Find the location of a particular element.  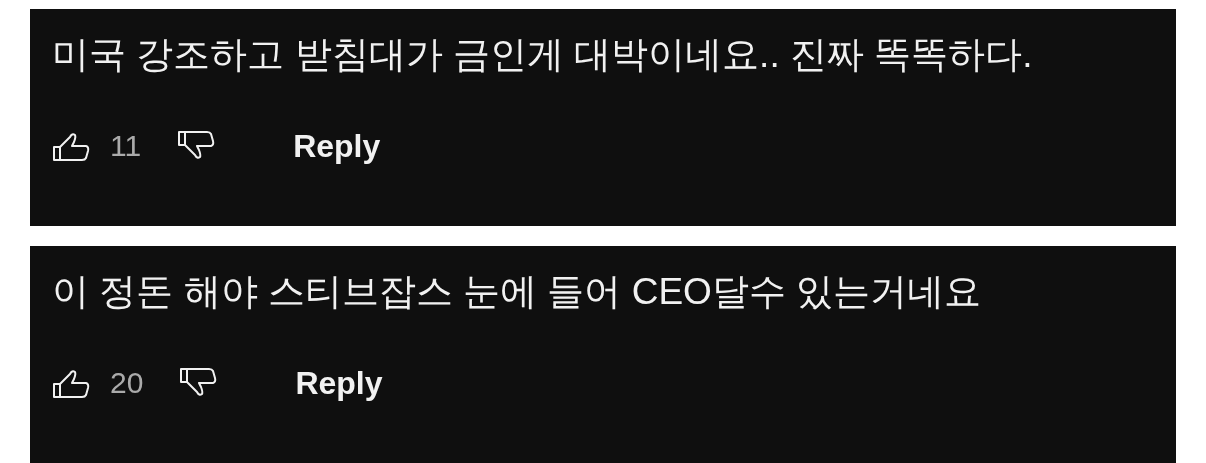

comment-text: 이 정돈 해야 스티브잡스 눈에 들어 CEO달수 있는거네요 is located at coordinates (517, 292).